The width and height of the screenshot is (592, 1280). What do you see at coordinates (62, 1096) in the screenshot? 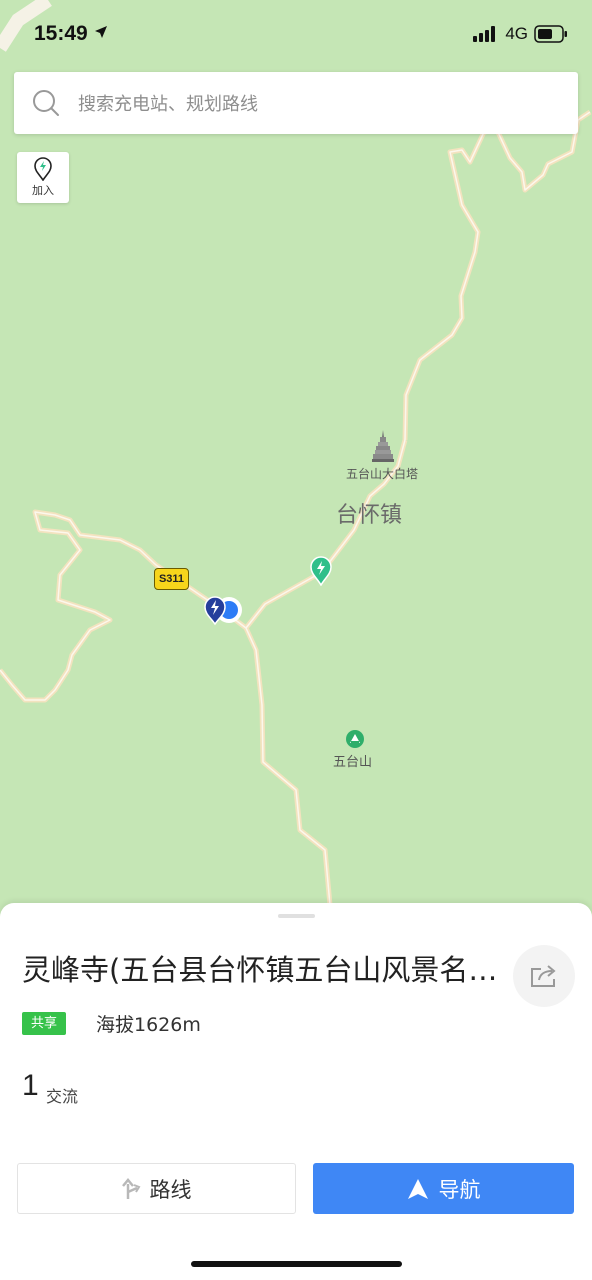
I see `charger-type-label: 交流` at bounding box center [62, 1096].